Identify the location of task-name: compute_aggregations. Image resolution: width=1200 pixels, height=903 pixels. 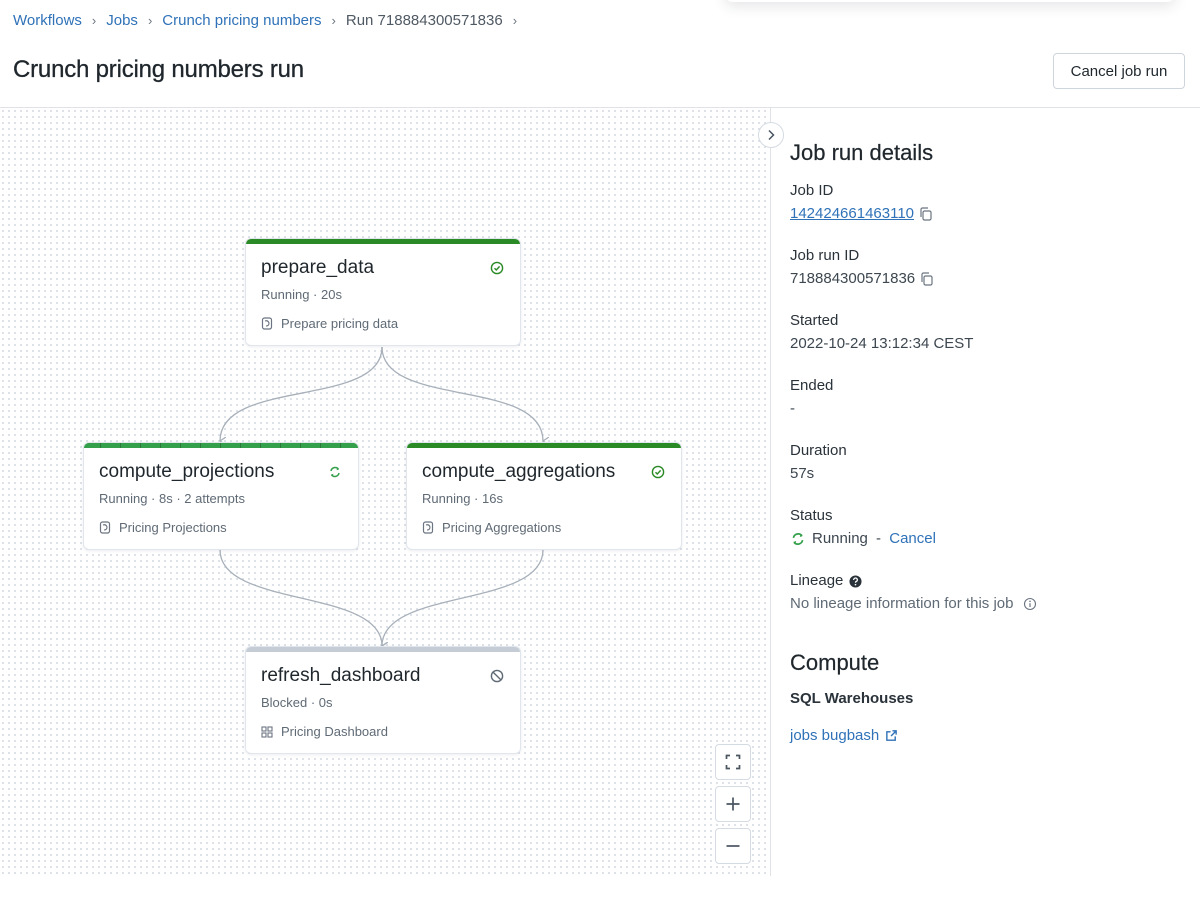
(519, 471).